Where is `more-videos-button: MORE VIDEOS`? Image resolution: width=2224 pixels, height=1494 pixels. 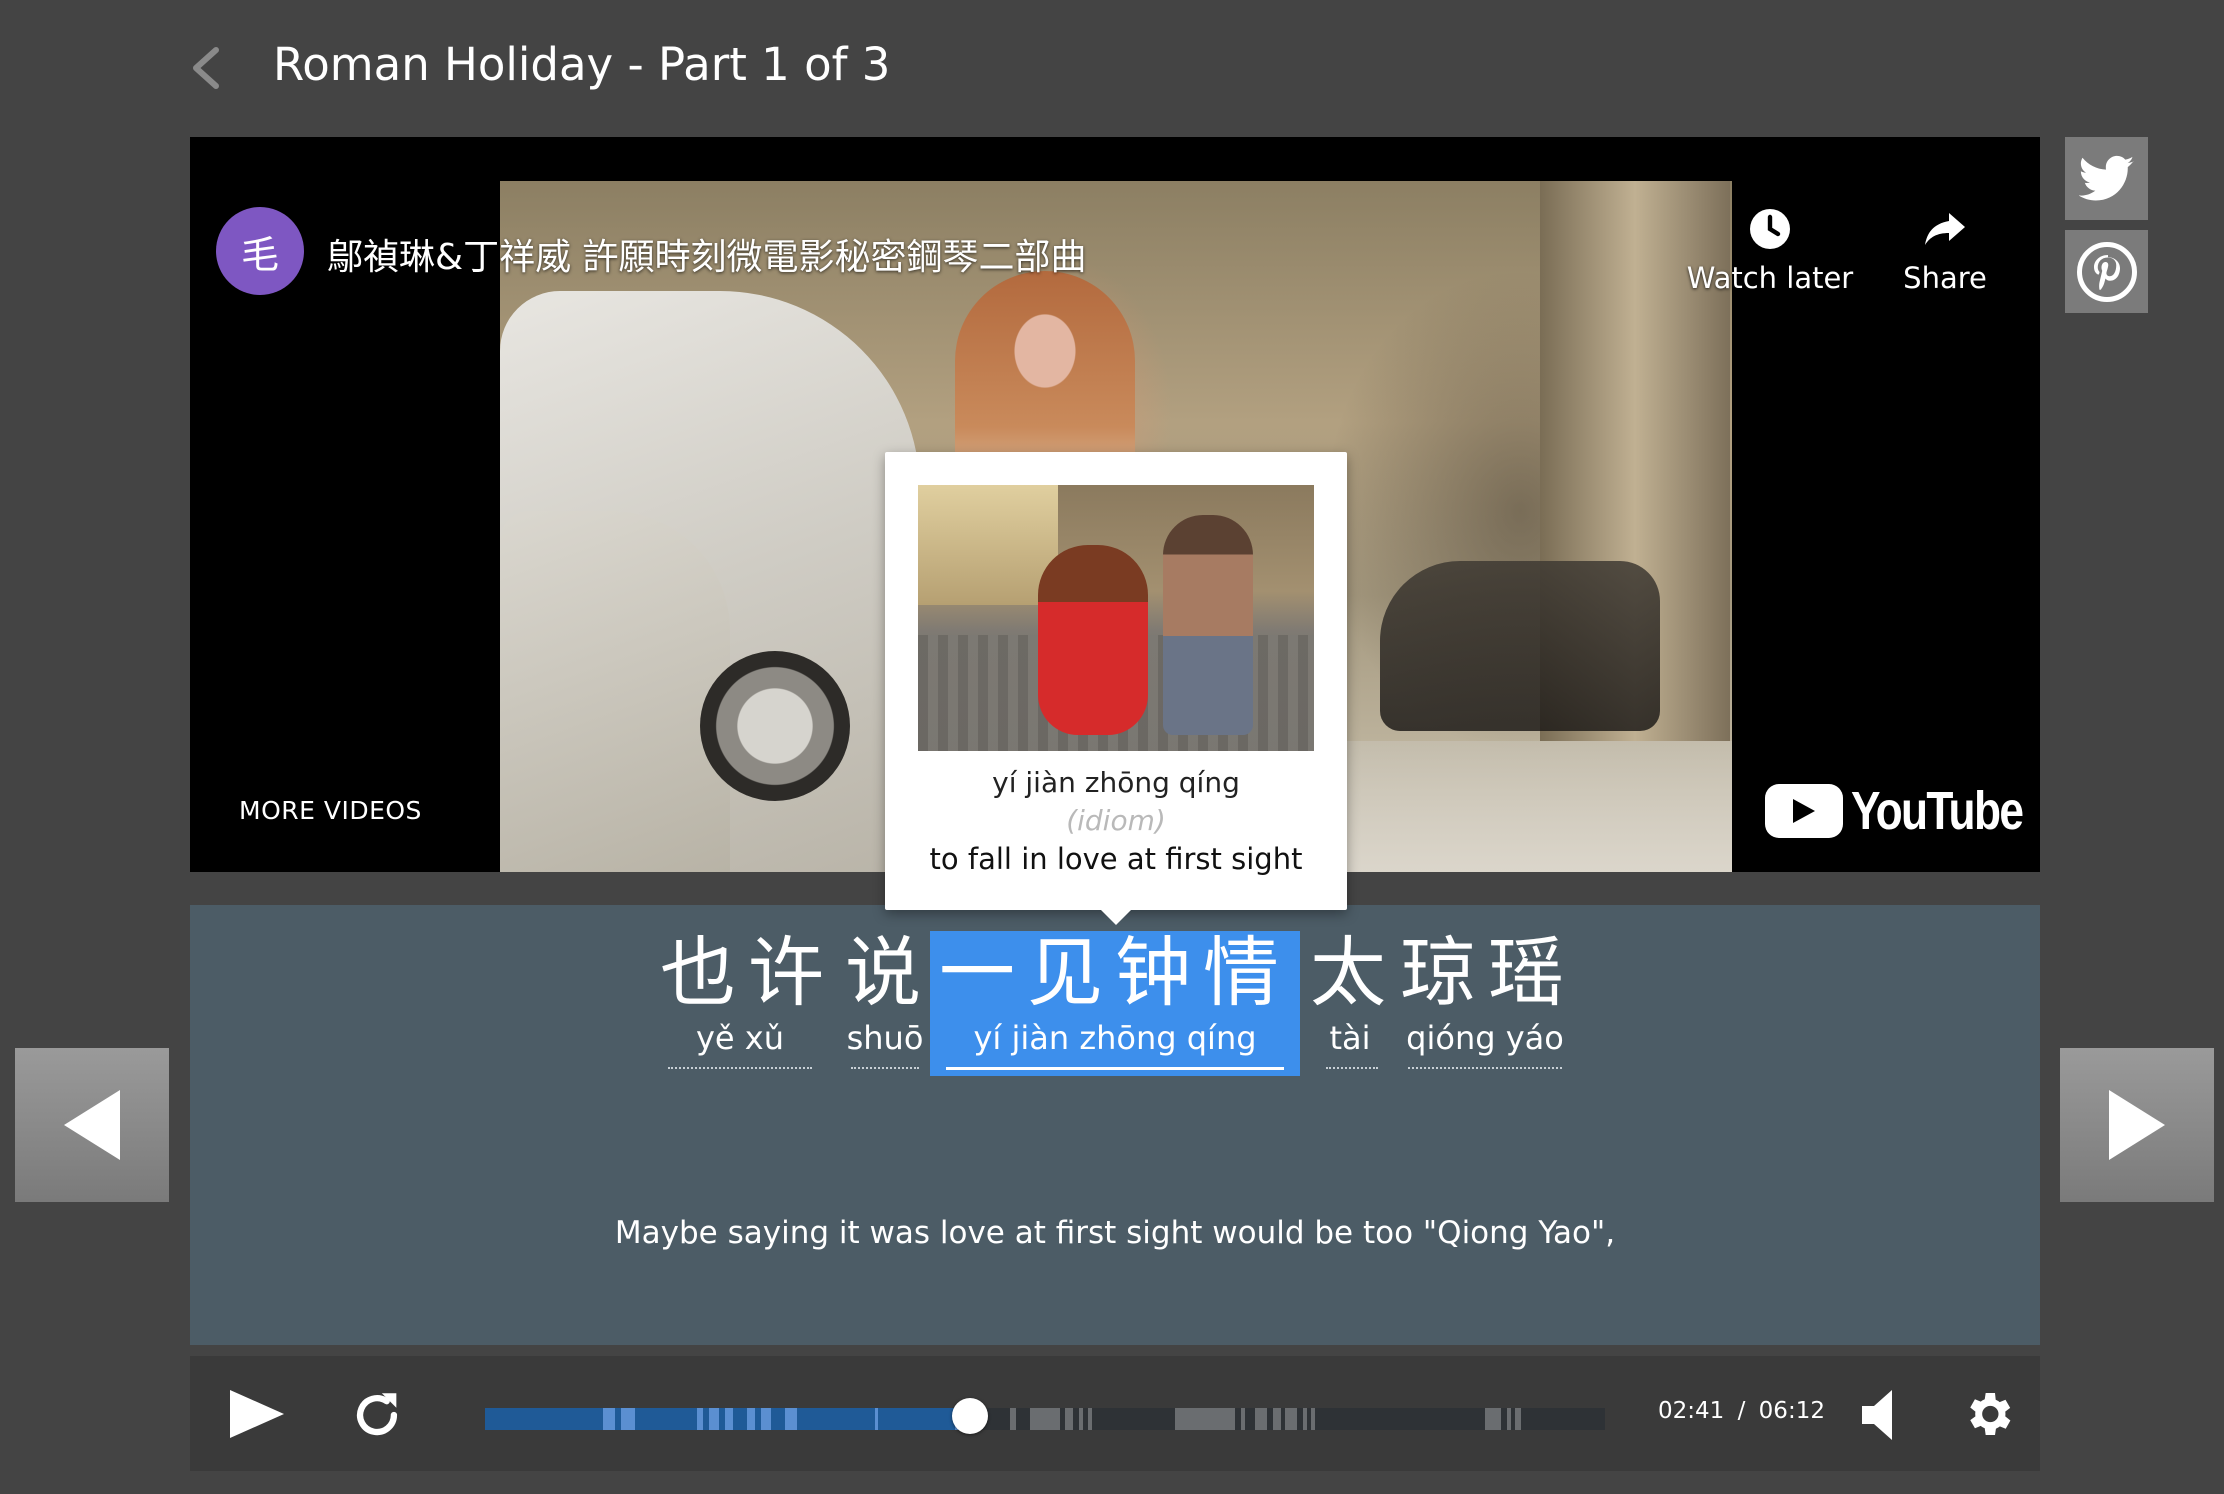
more-videos-button: MORE VIDEOS is located at coordinates (330, 810).